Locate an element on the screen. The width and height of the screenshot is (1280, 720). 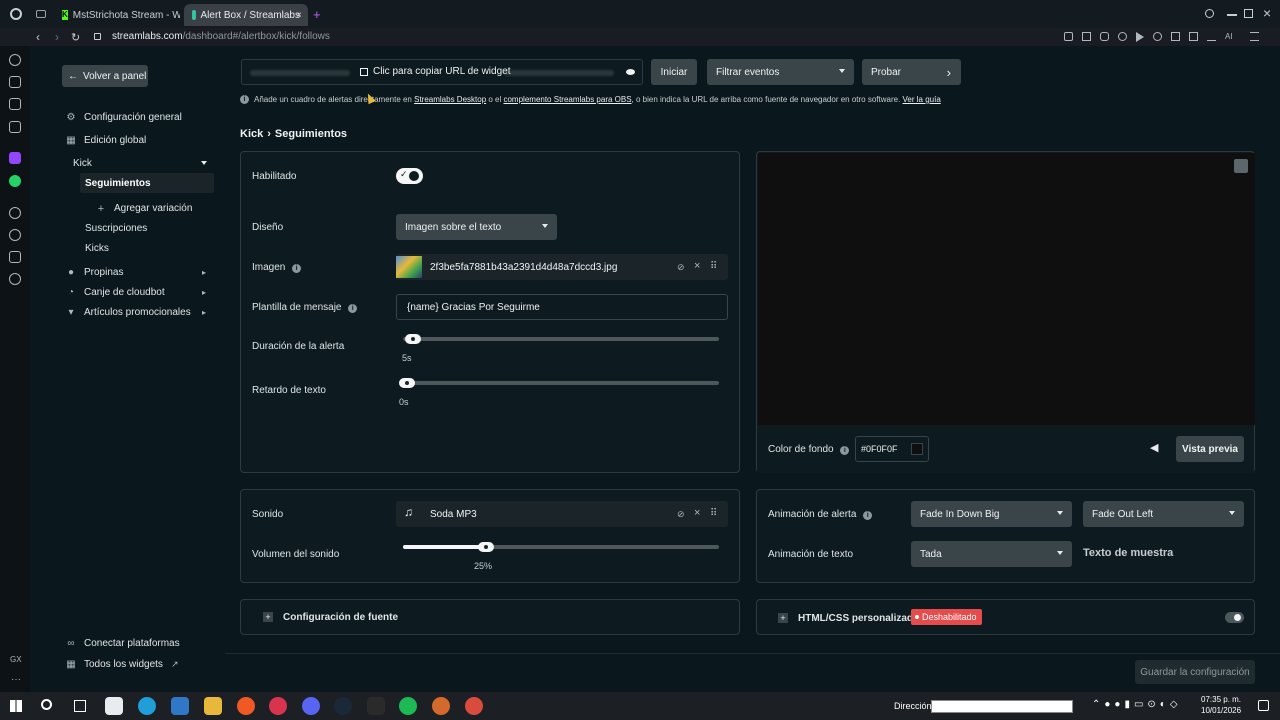
mail-icon is located at coordinates (180, 706).